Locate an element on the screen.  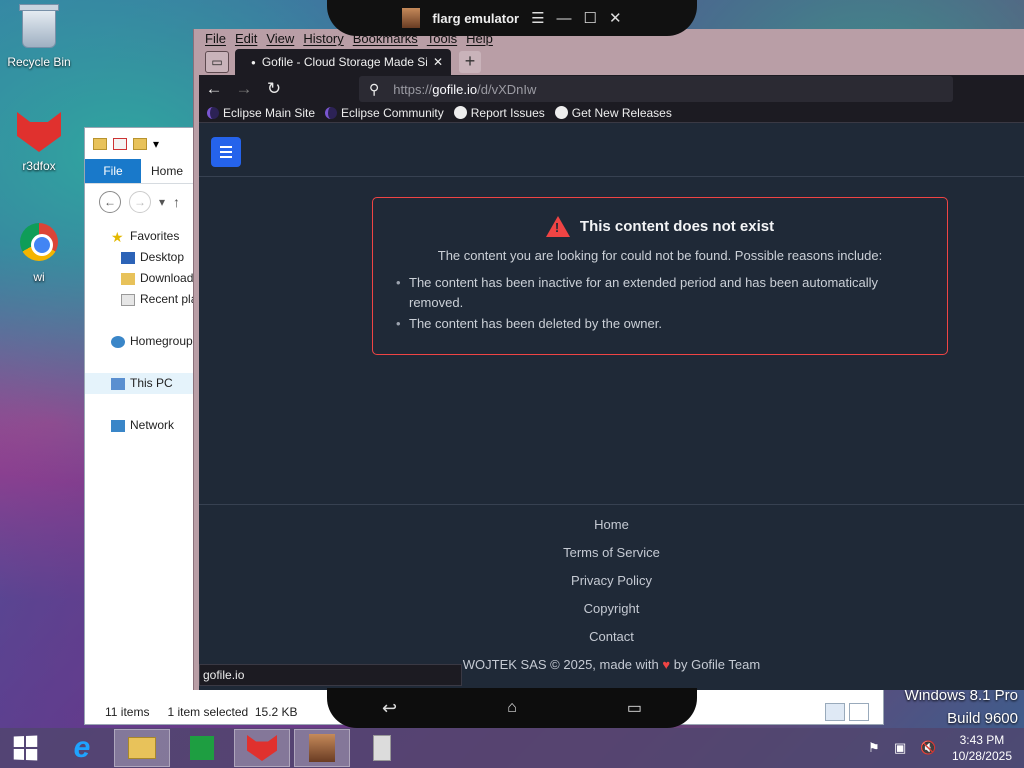
minimize-icon: — is located at coordinates (564, 18).